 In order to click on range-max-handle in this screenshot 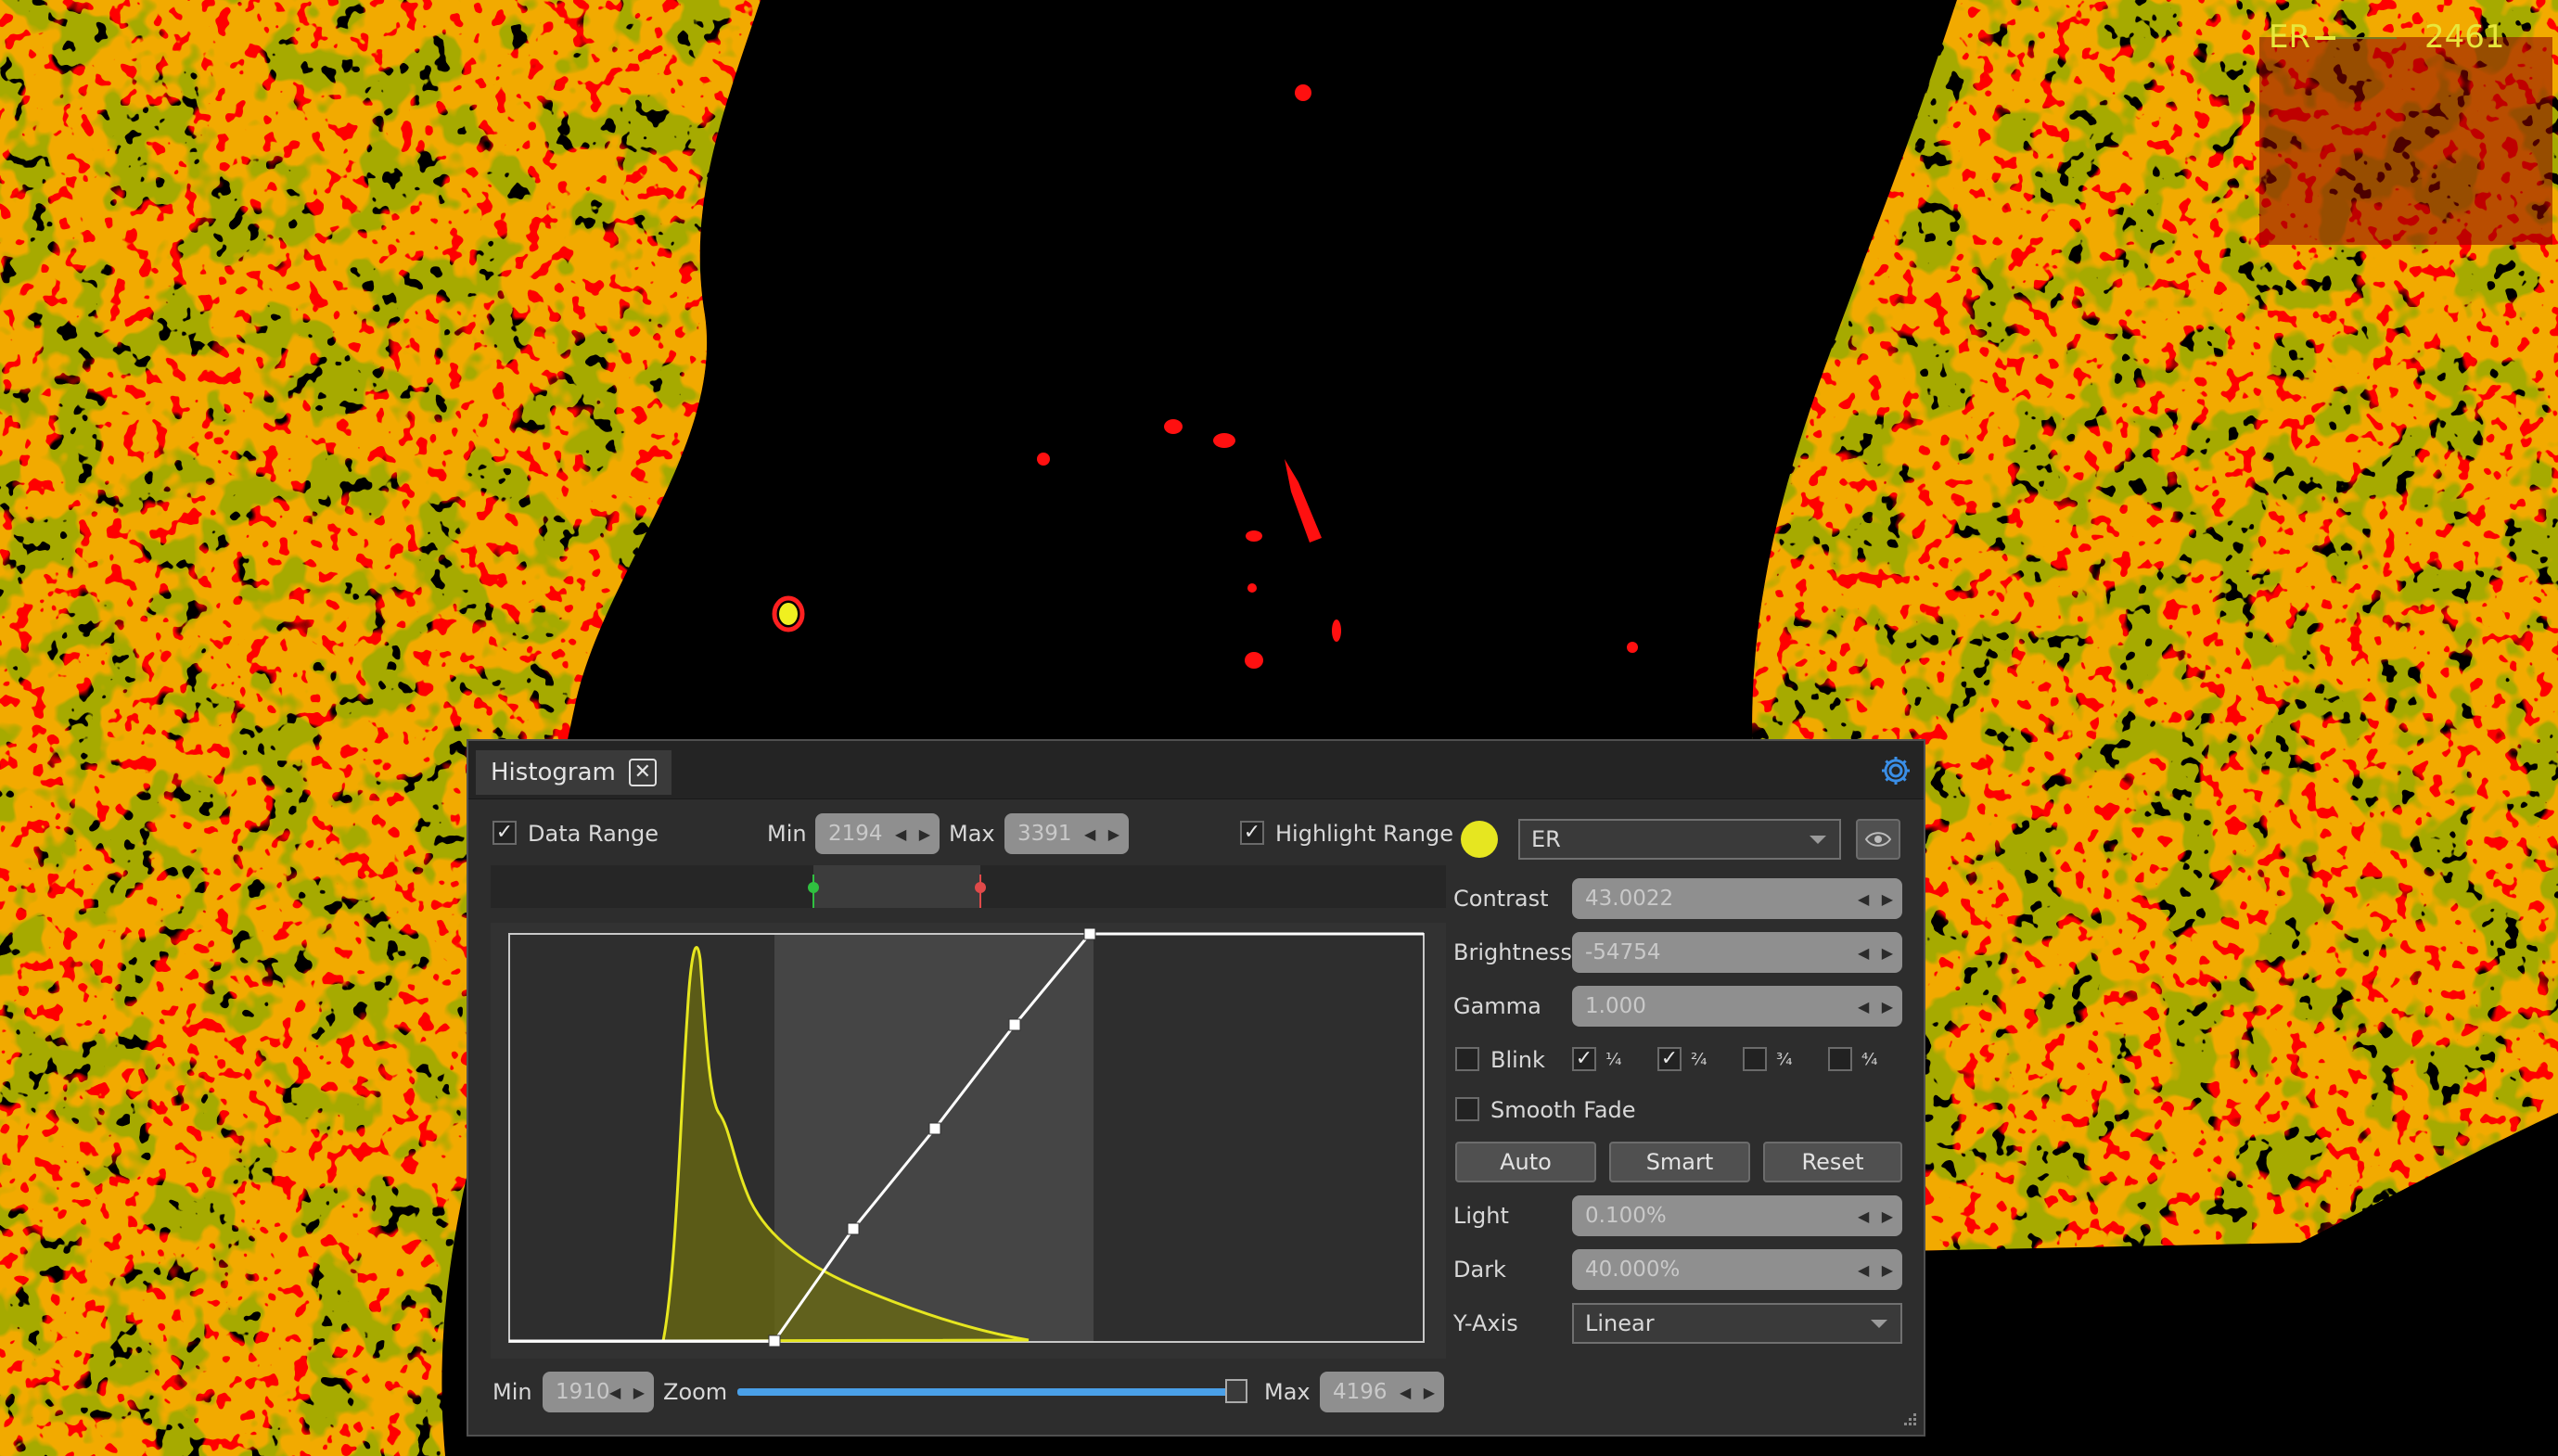, I will do `click(980, 887)`.